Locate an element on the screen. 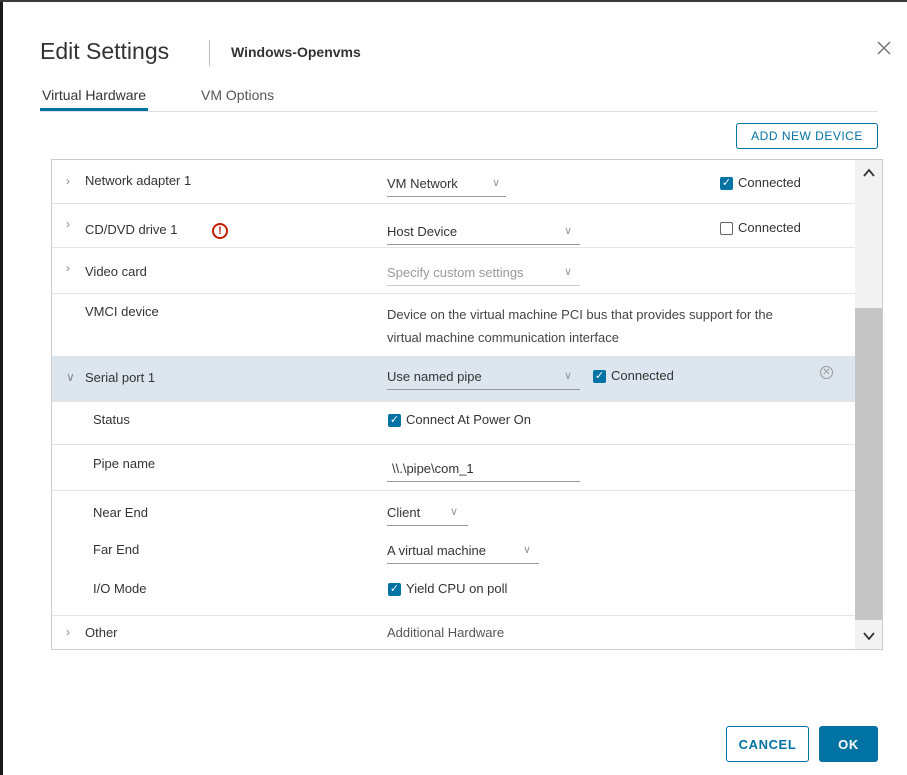 The image size is (907, 775). cancel-button: CANCEL is located at coordinates (767, 744).